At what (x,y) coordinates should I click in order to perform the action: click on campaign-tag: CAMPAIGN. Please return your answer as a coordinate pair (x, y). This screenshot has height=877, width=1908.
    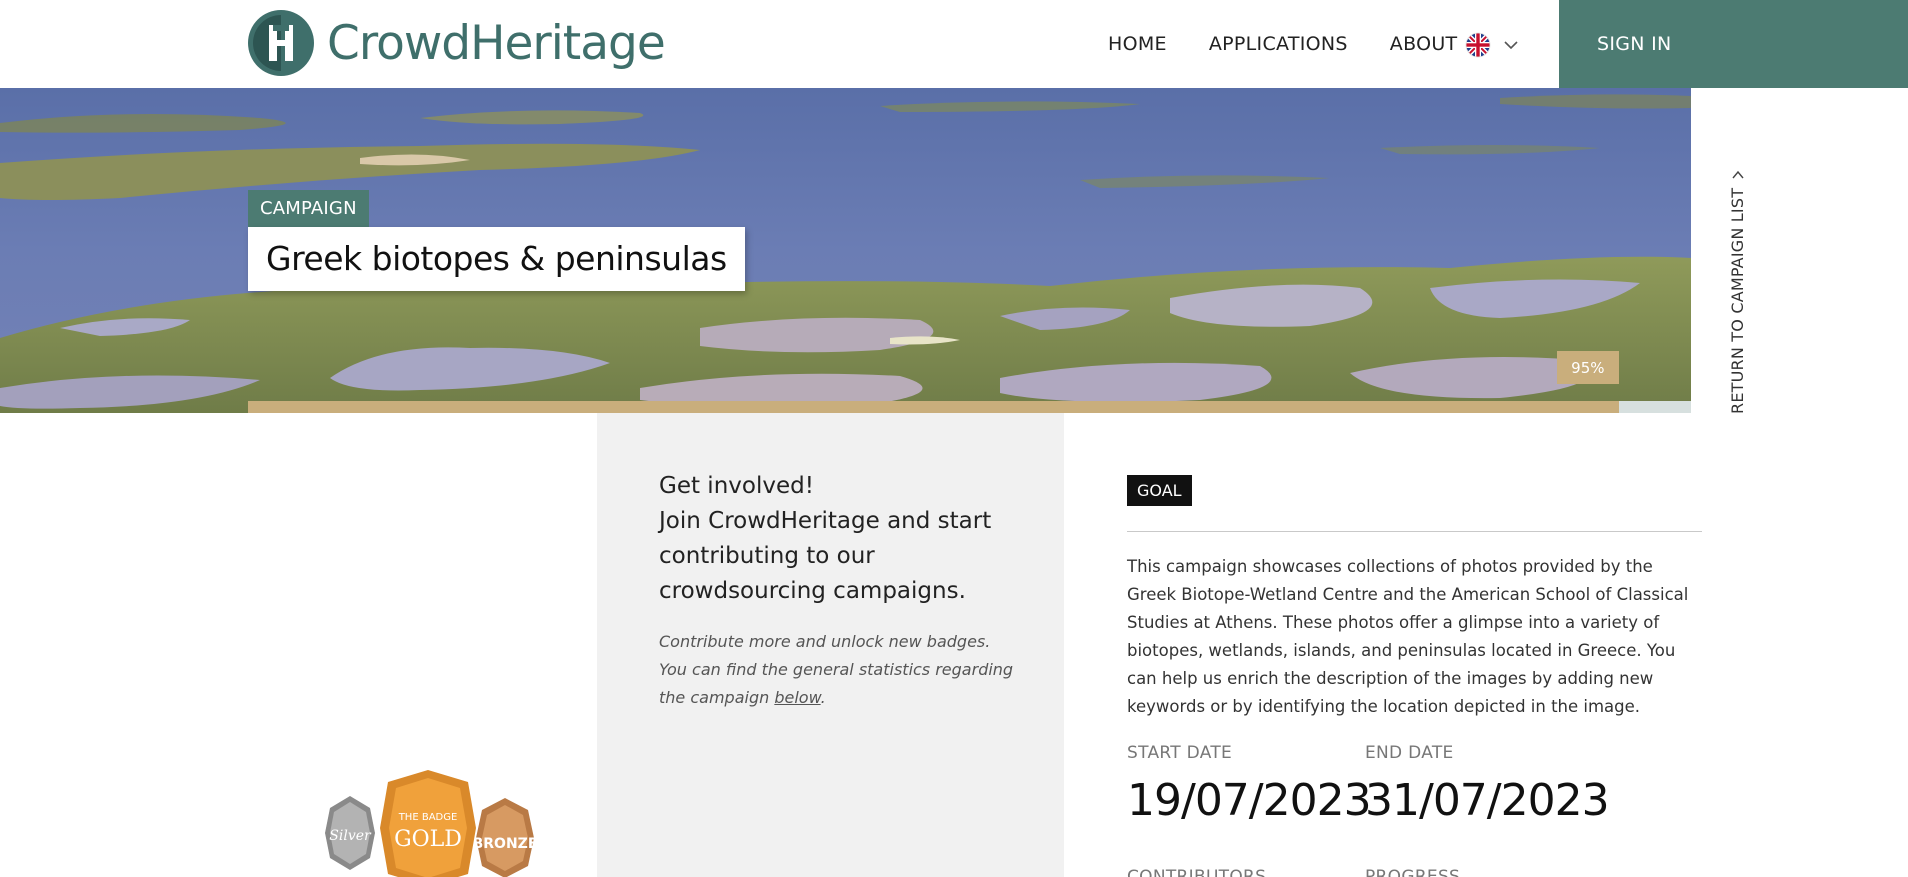
    Looking at the image, I should click on (308, 208).